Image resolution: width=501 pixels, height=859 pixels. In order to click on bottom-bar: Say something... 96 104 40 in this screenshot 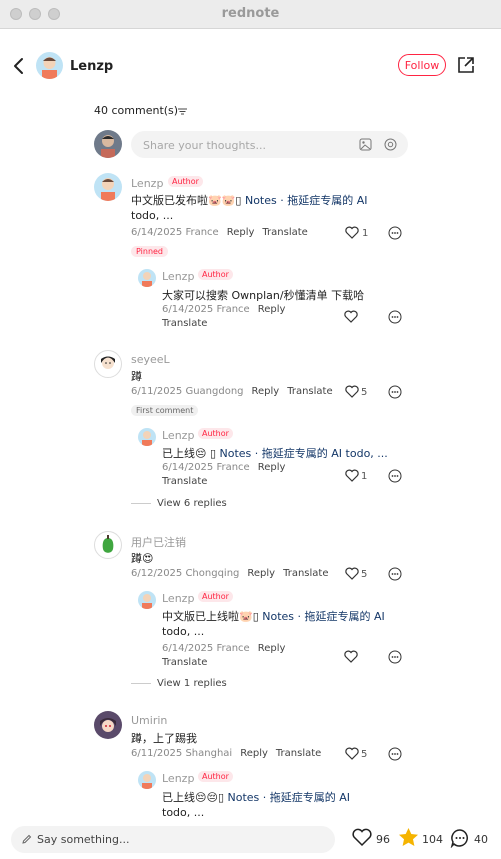, I will do `click(250, 838)`.